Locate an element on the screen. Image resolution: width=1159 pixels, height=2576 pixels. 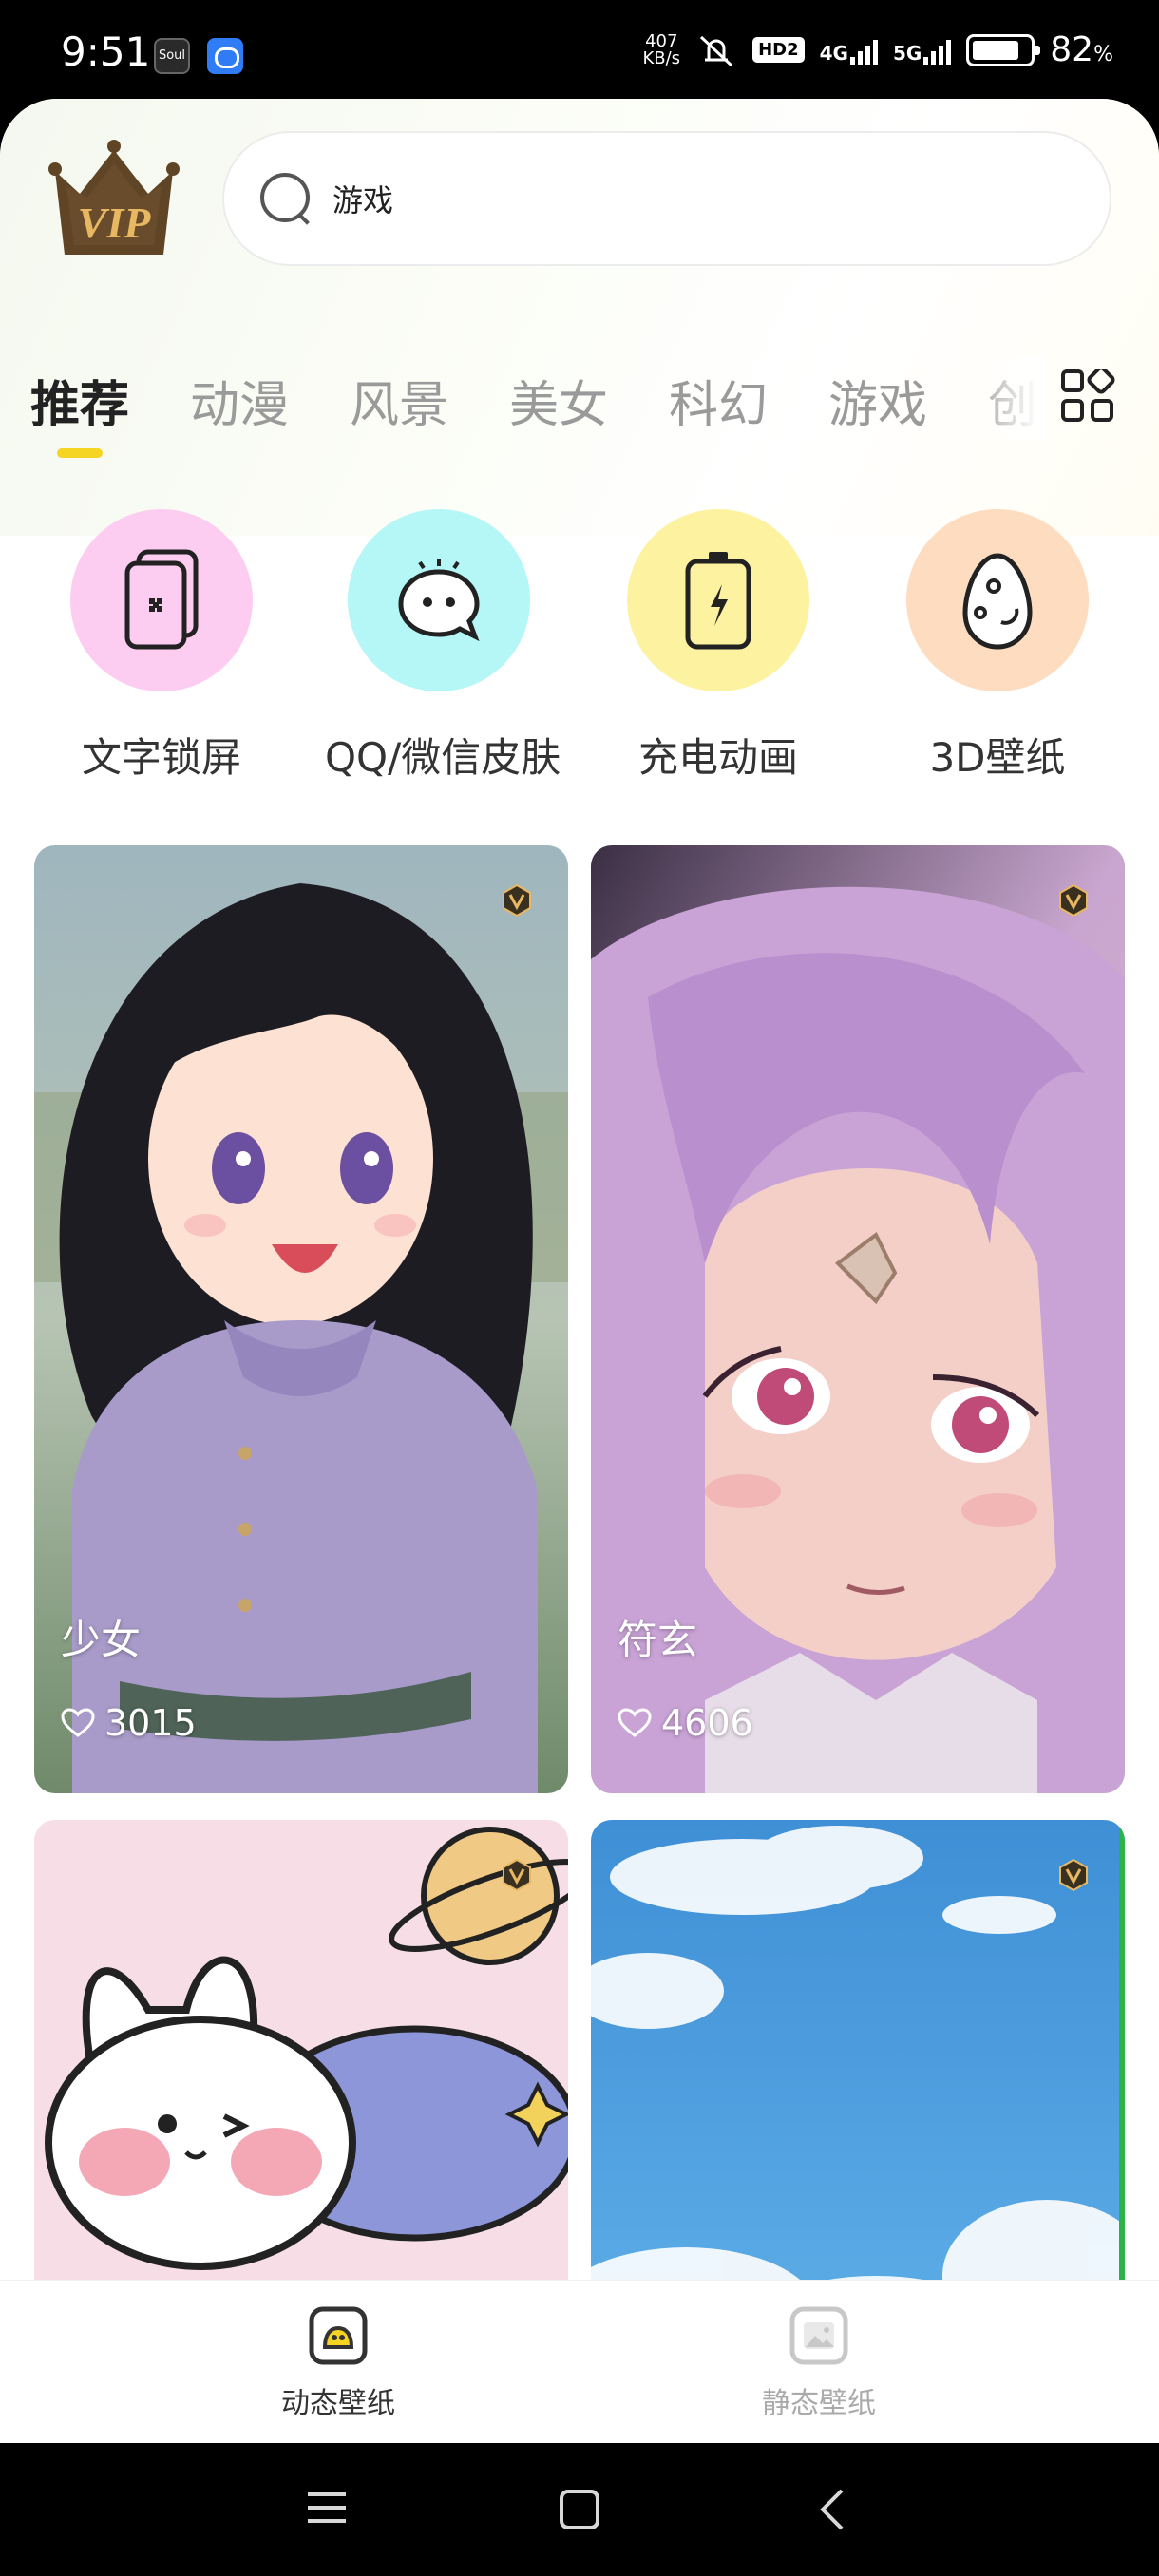
like-count: 3015 is located at coordinates (129, 1723).